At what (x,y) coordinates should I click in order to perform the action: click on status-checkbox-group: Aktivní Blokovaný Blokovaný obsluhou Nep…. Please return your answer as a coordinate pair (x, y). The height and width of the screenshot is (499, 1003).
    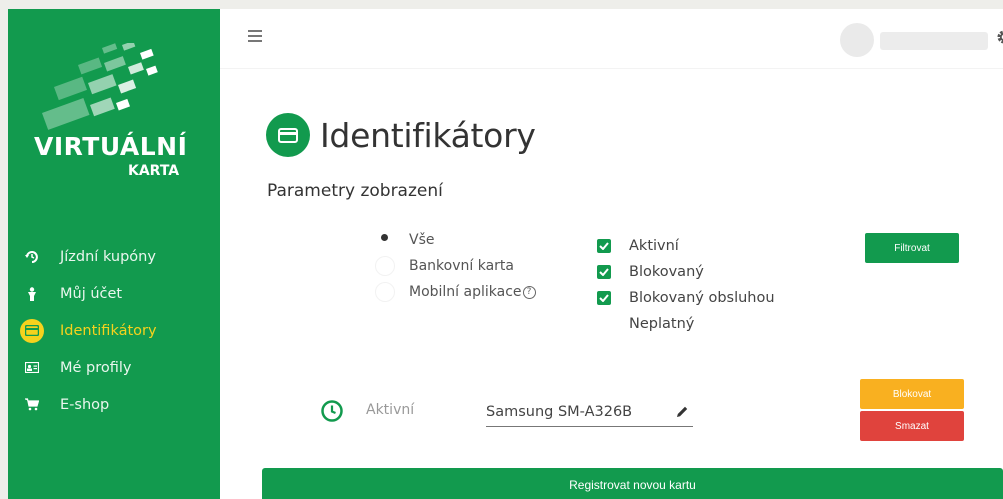
    Looking at the image, I should click on (686, 285).